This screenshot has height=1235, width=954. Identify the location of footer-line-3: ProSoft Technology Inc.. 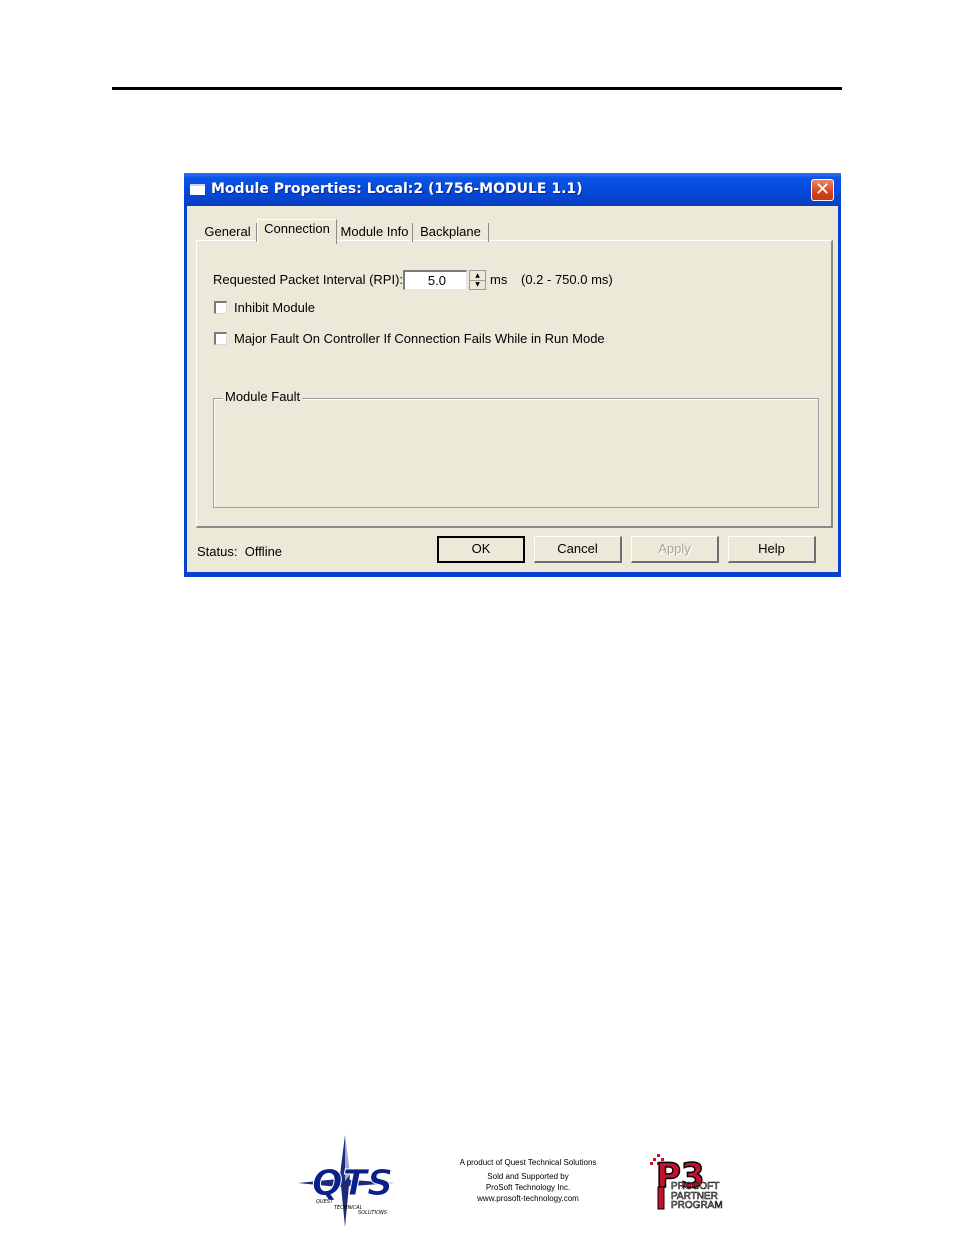
(528, 1187).